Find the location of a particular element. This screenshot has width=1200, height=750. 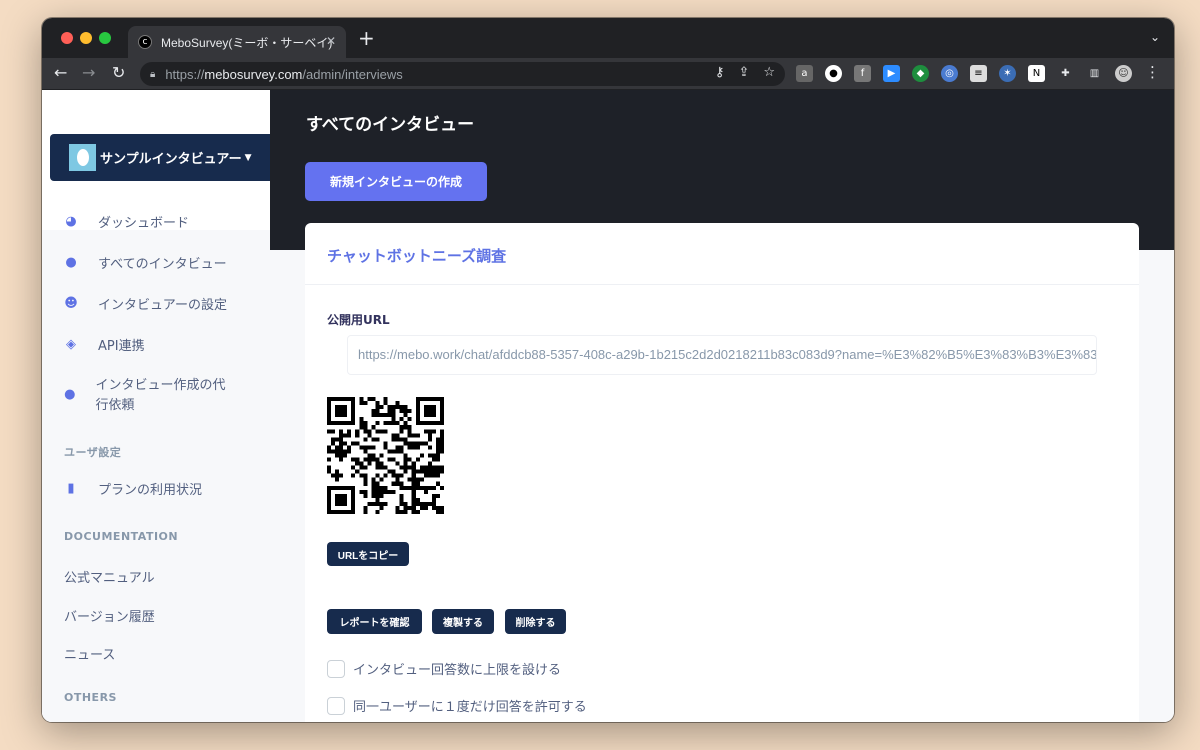

delete-button: 削除する is located at coordinates (535, 621).